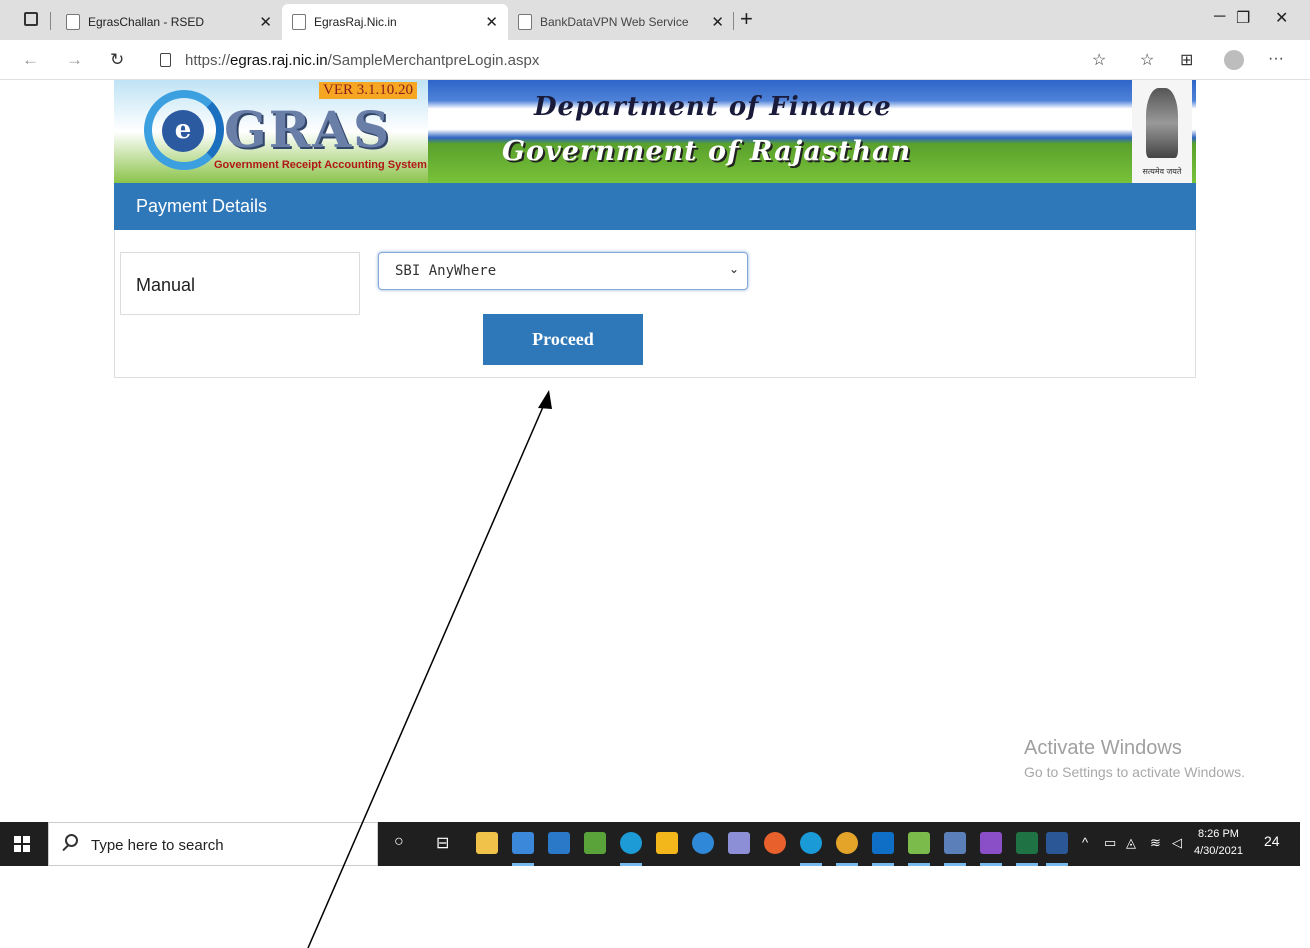 Image resolution: width=1310 pixels, height=948 pixels. Describe the element at coordinates (183, 131) in the screenshot. I see `logo-letter: e` at that location.